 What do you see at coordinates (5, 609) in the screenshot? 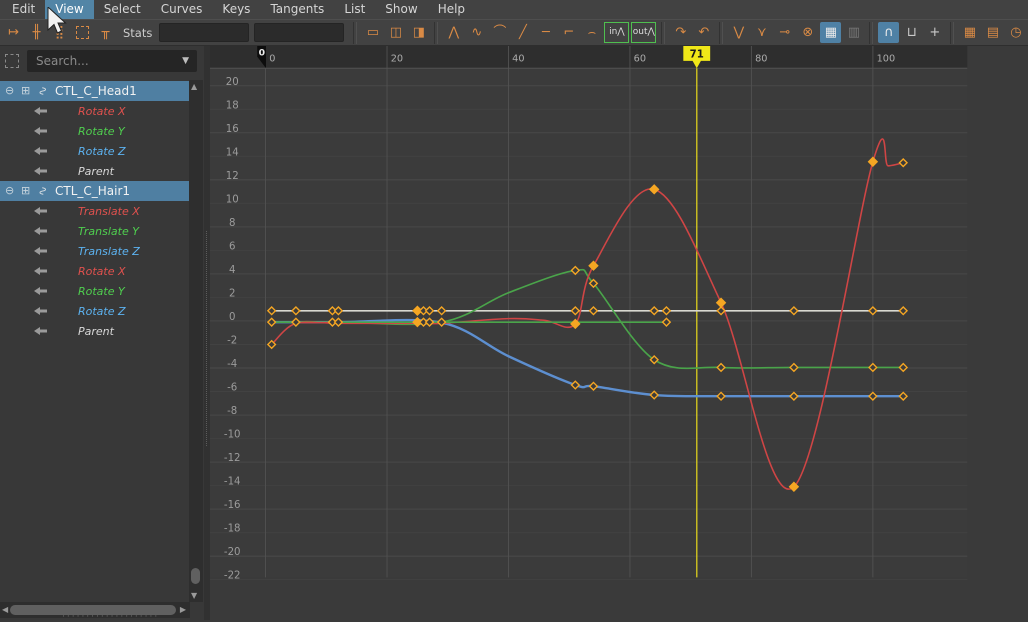
I see `scroll-left-icon: ◀` at bounding box center [5, 609].